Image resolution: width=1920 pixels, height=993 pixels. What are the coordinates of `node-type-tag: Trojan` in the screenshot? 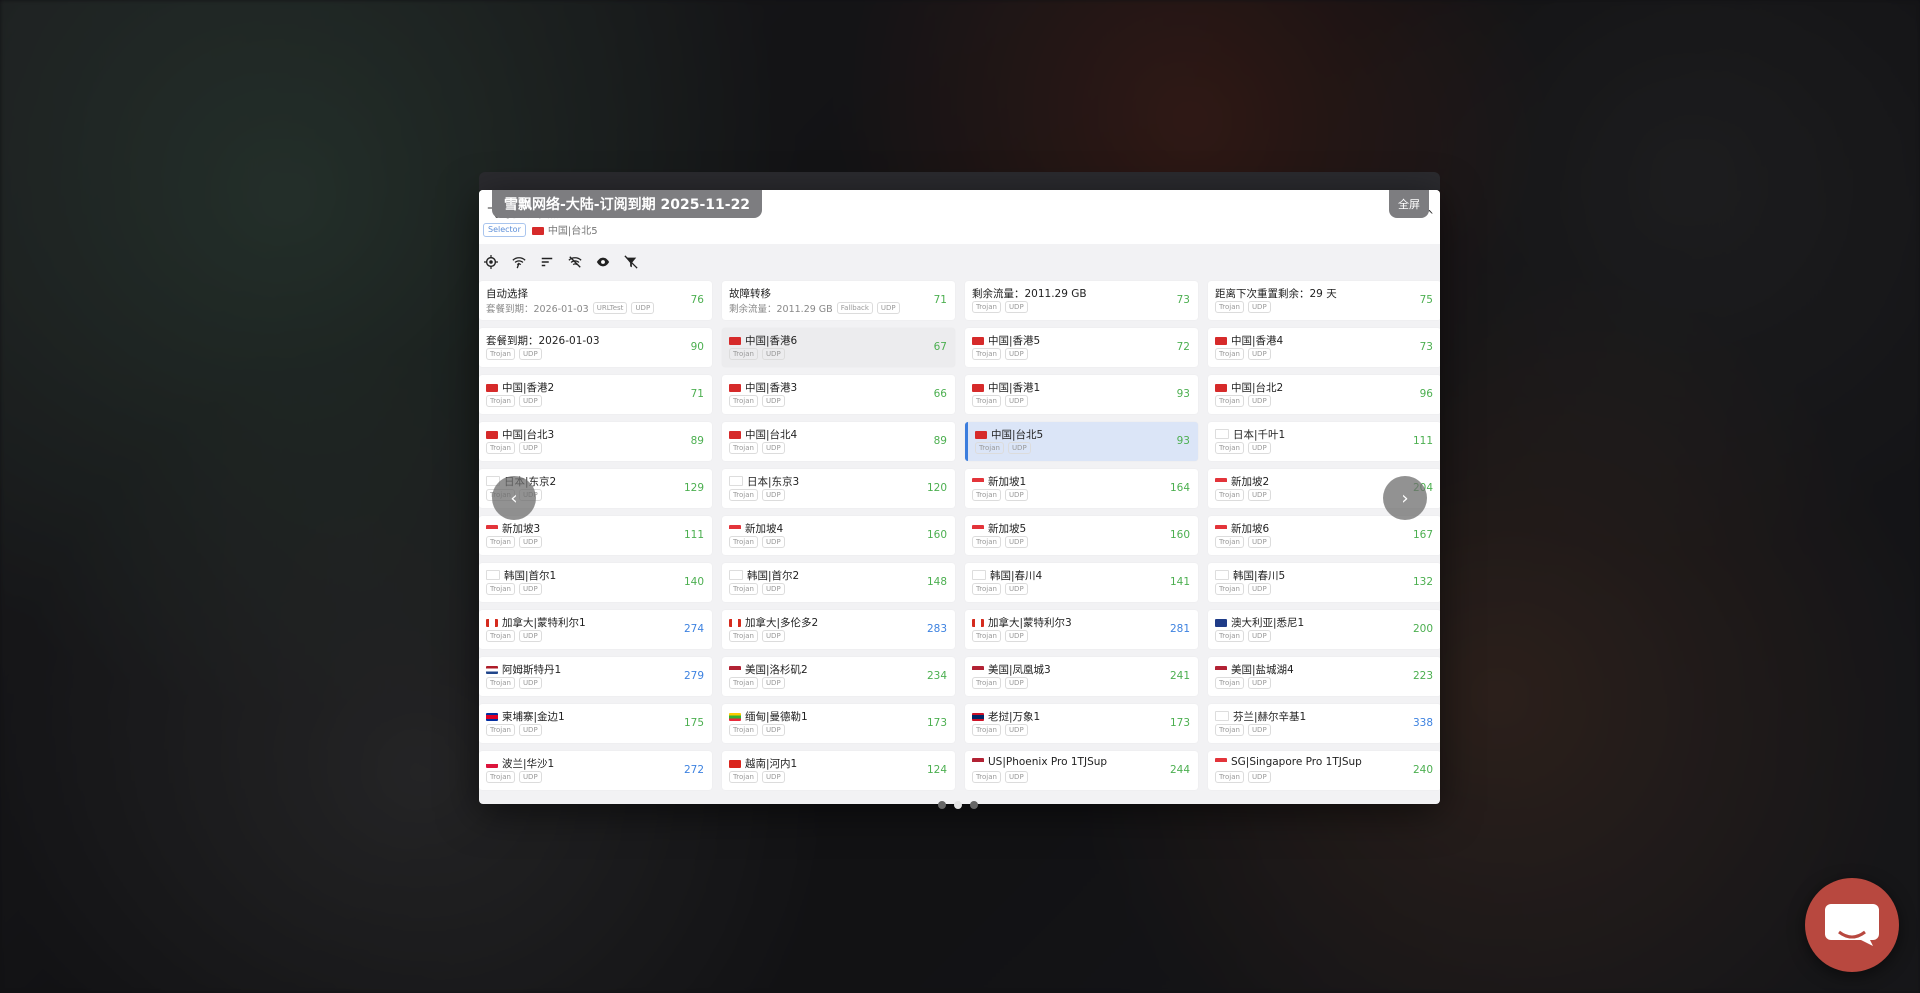 It's located at (743, 730).